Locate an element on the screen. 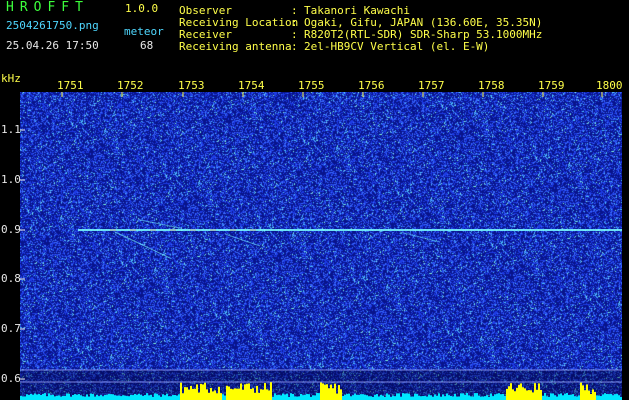  meteor-count: 68 is located at coordinates (147, 45).